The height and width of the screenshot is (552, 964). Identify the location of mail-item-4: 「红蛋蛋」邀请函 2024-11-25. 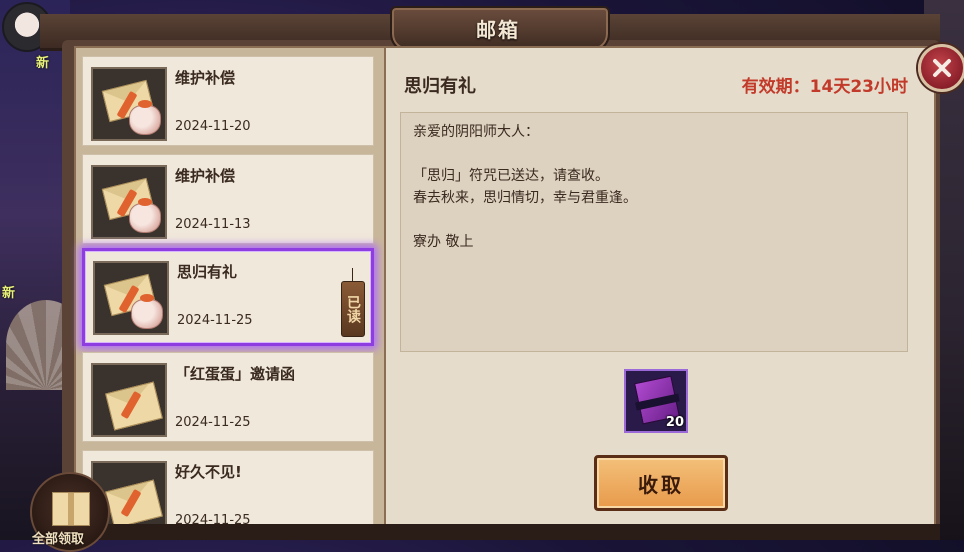
(228, 397).